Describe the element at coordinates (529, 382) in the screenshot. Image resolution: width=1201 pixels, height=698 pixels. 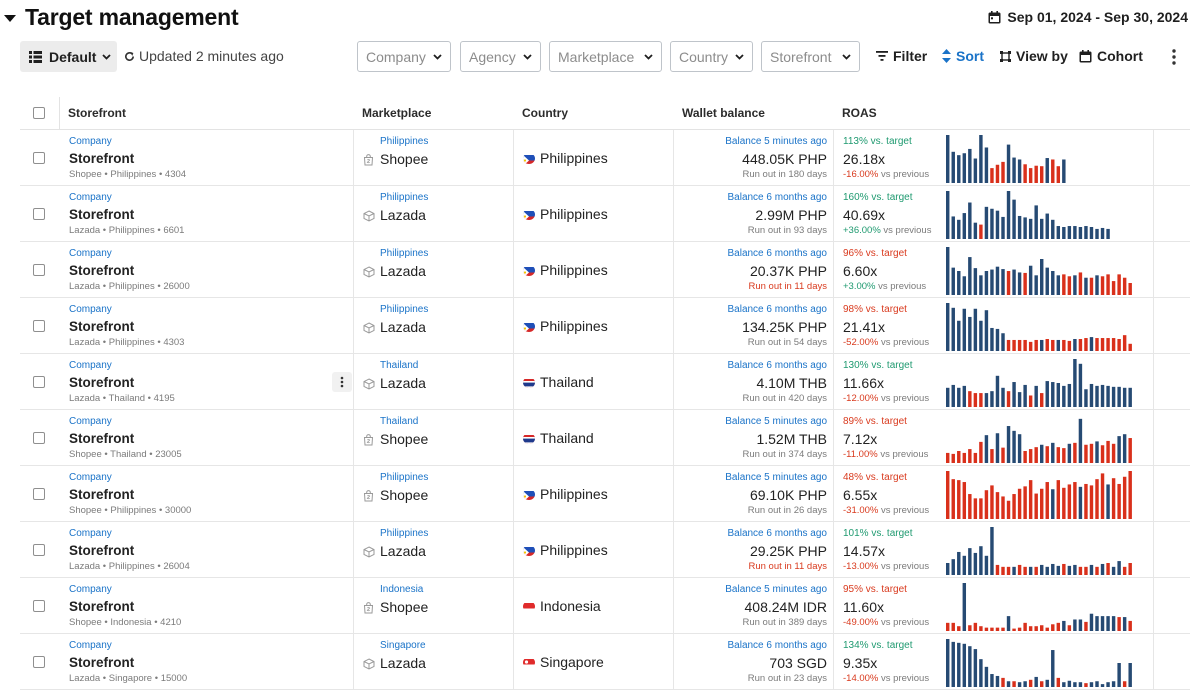
I see `thailand-flag-icon` at that location.